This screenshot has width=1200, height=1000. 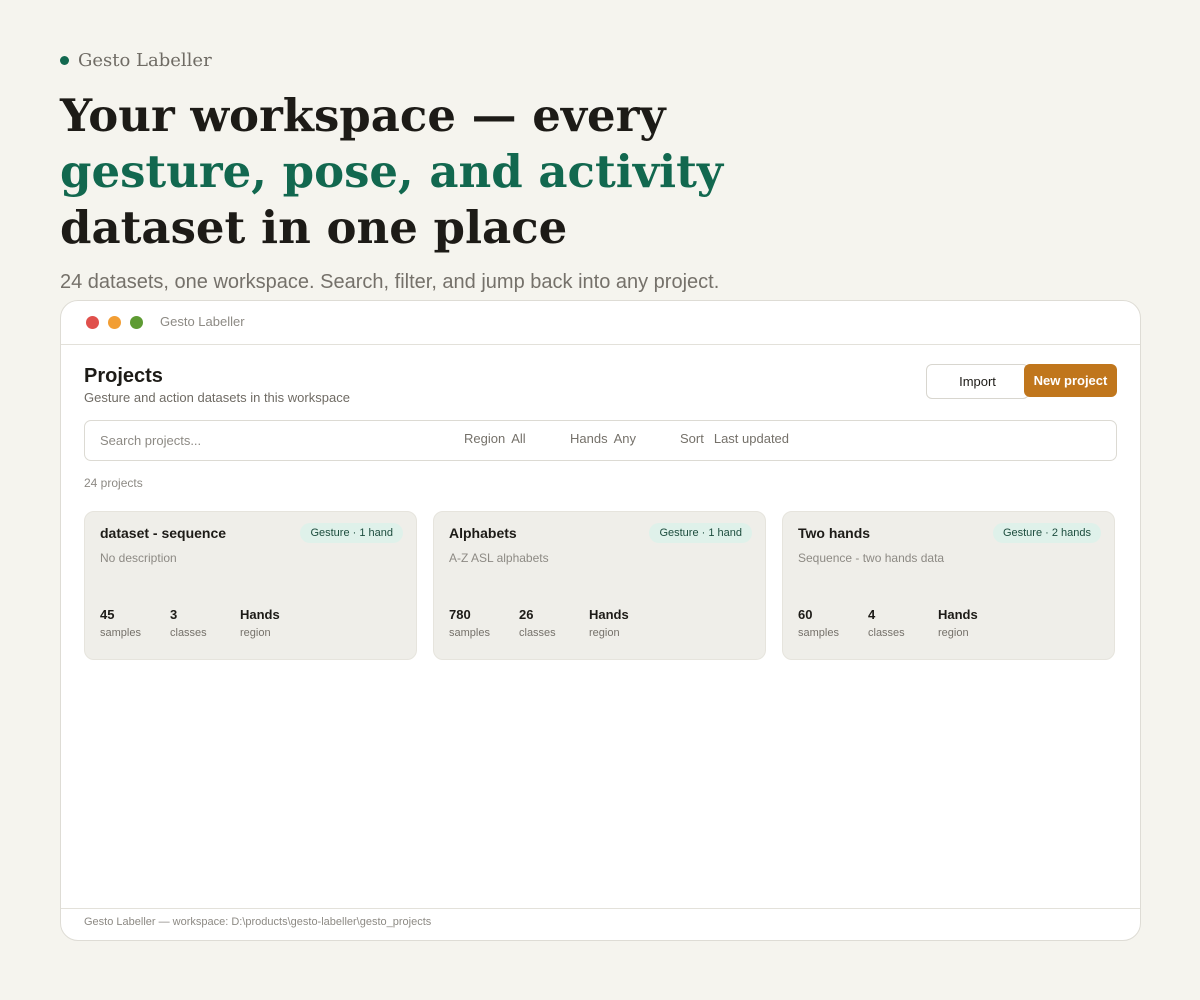 I want to click on page-title: Projects, so click(x=123, y=376).